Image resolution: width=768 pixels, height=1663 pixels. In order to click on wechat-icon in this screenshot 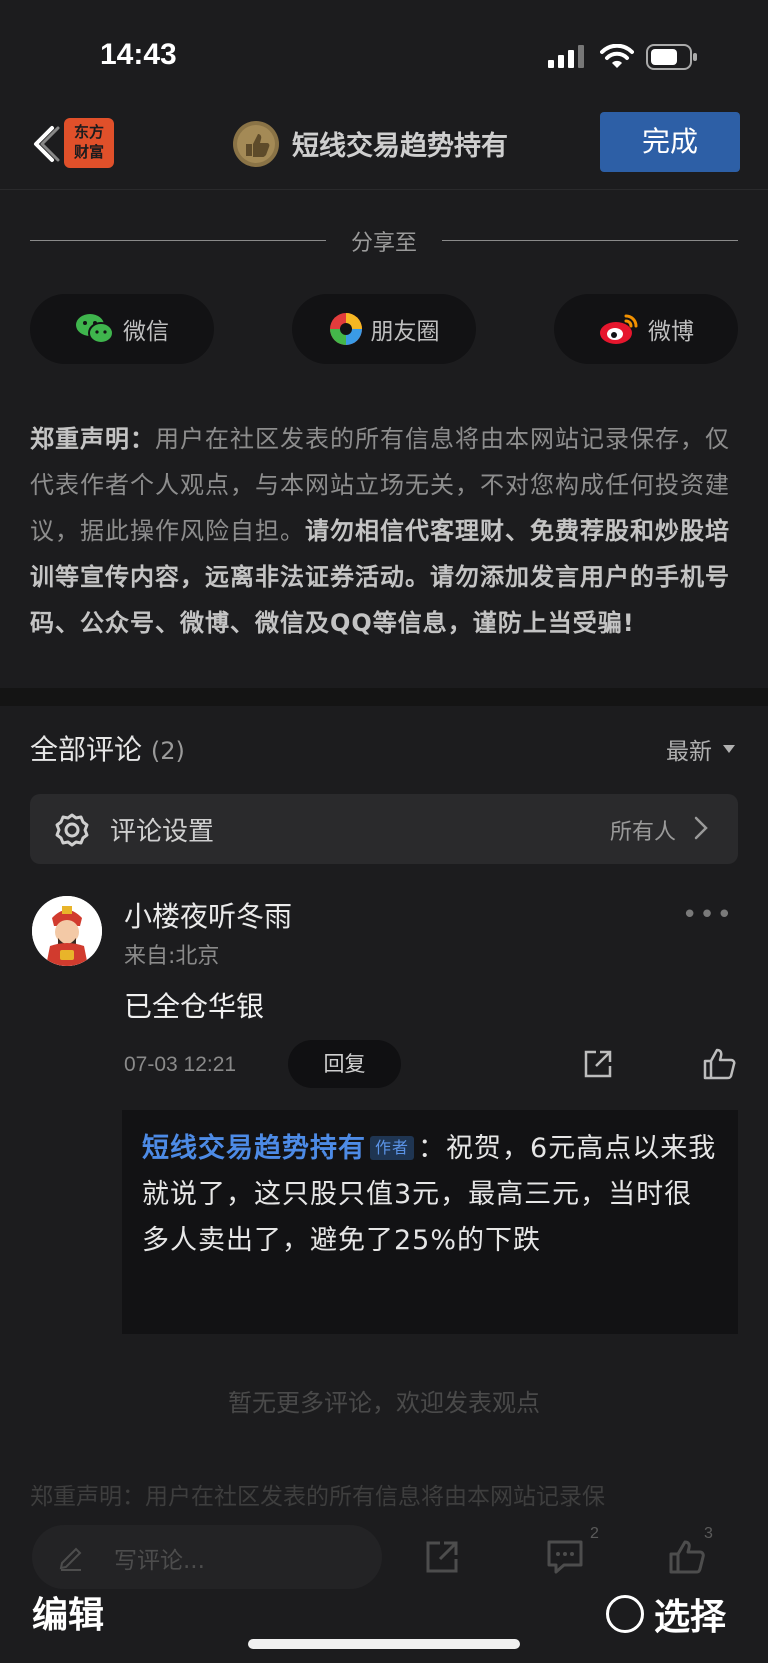, I will do `click(95, 329)`.